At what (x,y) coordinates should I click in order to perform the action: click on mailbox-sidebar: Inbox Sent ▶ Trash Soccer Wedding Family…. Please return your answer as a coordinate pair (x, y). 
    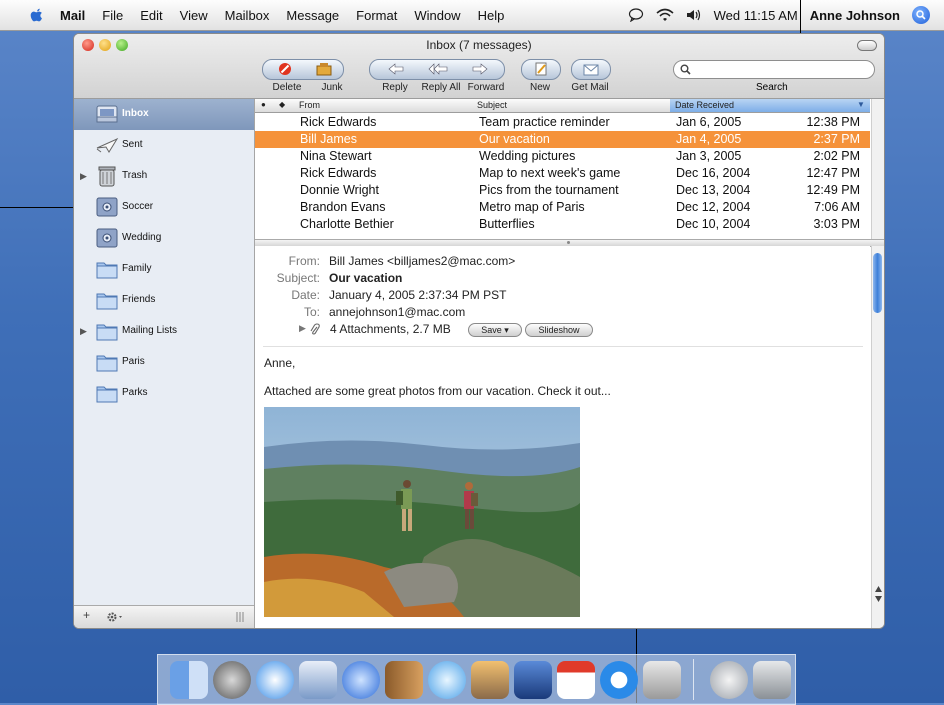
    Looking at the image, I should click on (164, 363).